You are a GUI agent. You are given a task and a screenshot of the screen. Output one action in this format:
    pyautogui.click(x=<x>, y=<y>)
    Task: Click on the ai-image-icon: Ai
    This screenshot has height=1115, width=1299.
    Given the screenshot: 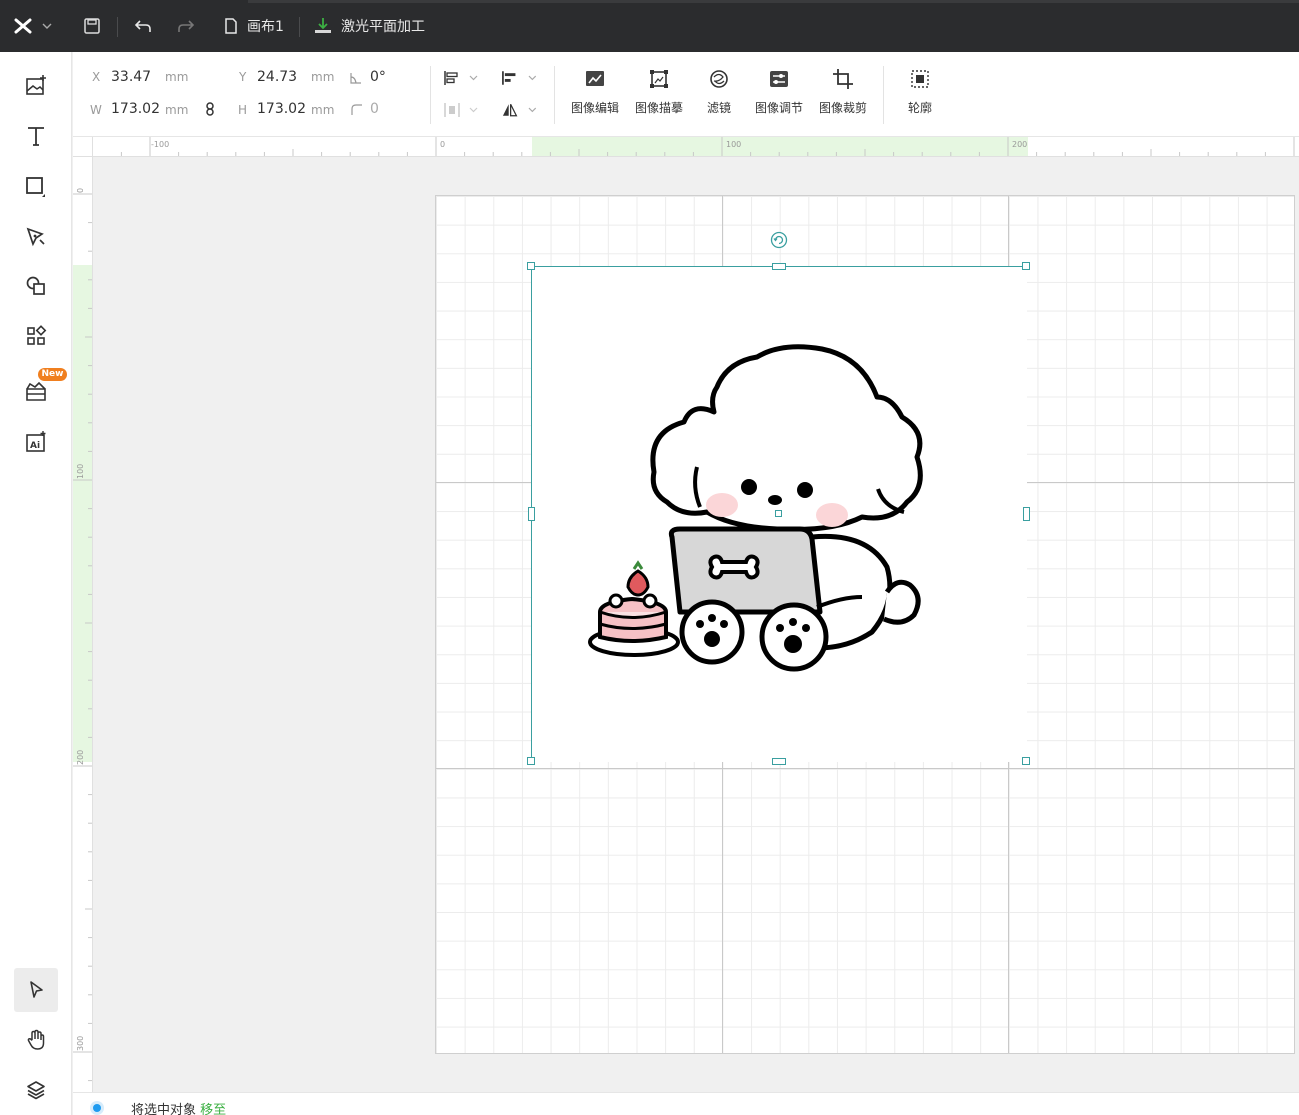 What is the action you would take?
    pyautogui.click(x=36, y=441)
    